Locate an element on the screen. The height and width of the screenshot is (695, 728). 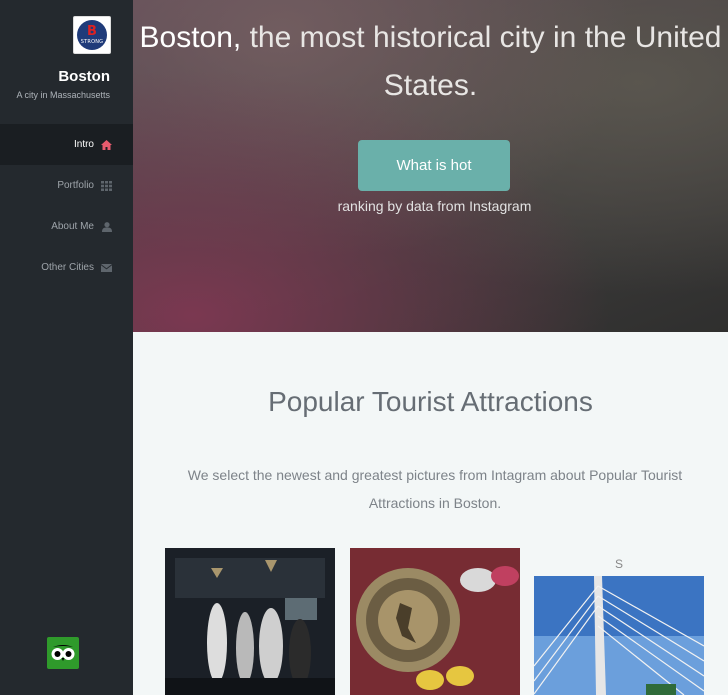
home-icon is located at coordinates (106, 144).